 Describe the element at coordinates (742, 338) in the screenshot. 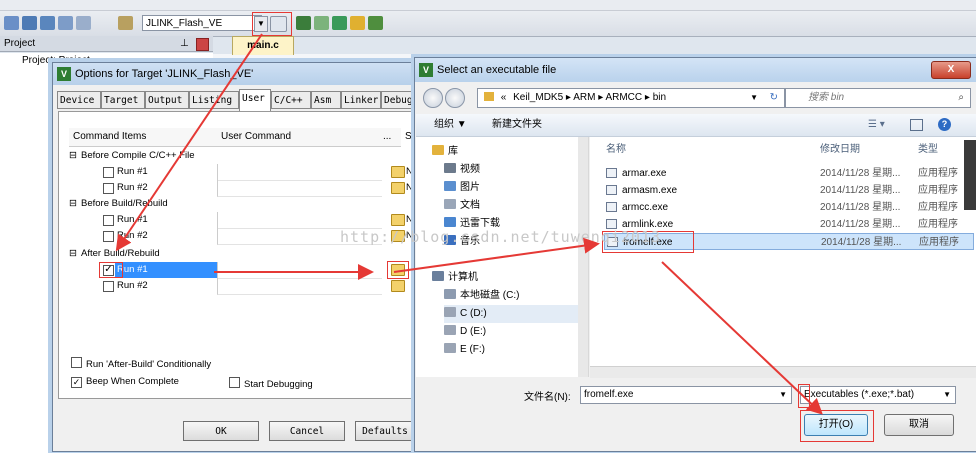

I see `arrow-file-to-open` at that location.